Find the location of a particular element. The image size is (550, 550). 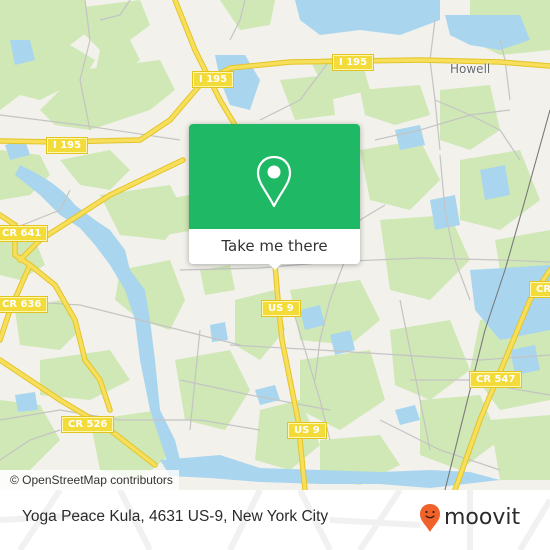

take-me-there-button: Take me there is located at coordinates (274, 246).